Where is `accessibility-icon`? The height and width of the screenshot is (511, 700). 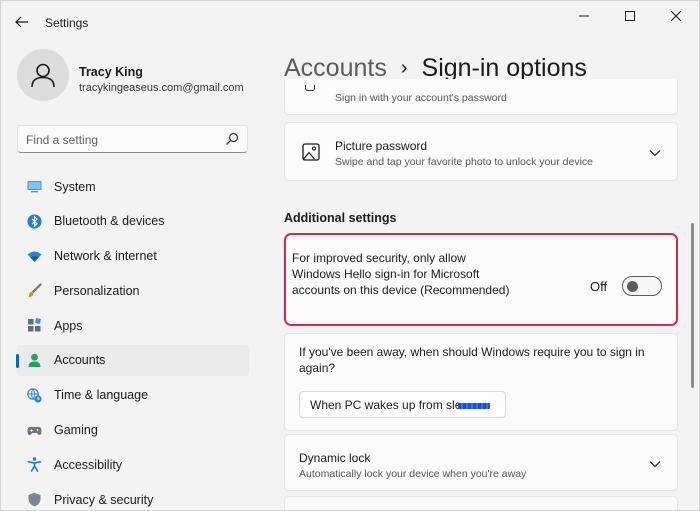 accessibility-icon is located at coordinates (34, 465).